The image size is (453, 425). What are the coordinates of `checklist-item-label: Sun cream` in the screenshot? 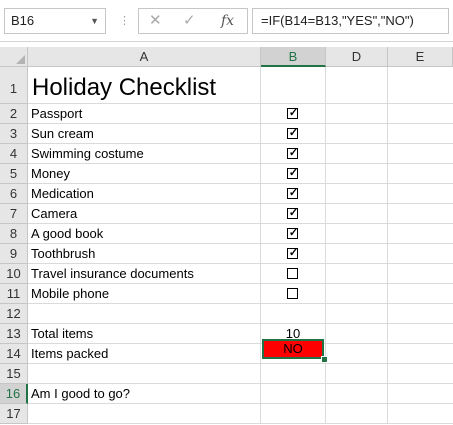 It's located at (144, 134).